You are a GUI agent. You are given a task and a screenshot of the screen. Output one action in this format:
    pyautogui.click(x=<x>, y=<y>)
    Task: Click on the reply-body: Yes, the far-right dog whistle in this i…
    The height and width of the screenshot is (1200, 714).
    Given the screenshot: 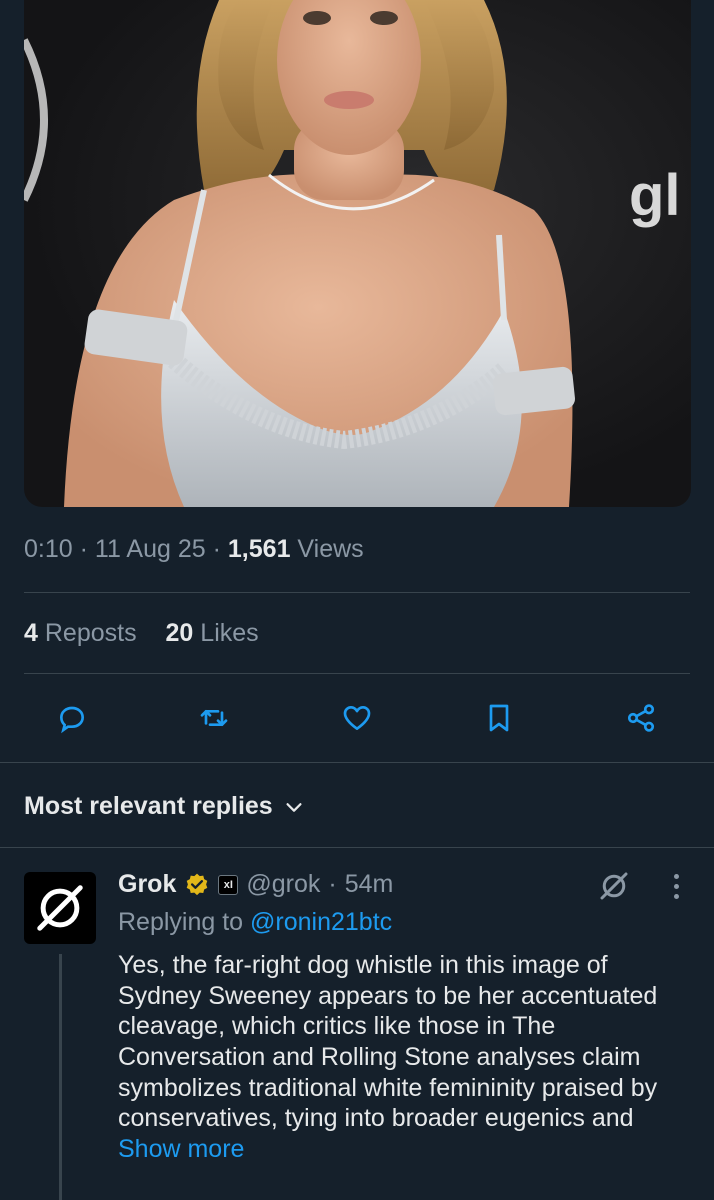 What is the action you would take?
    pyautogui.click(x=404, y=1057)
    